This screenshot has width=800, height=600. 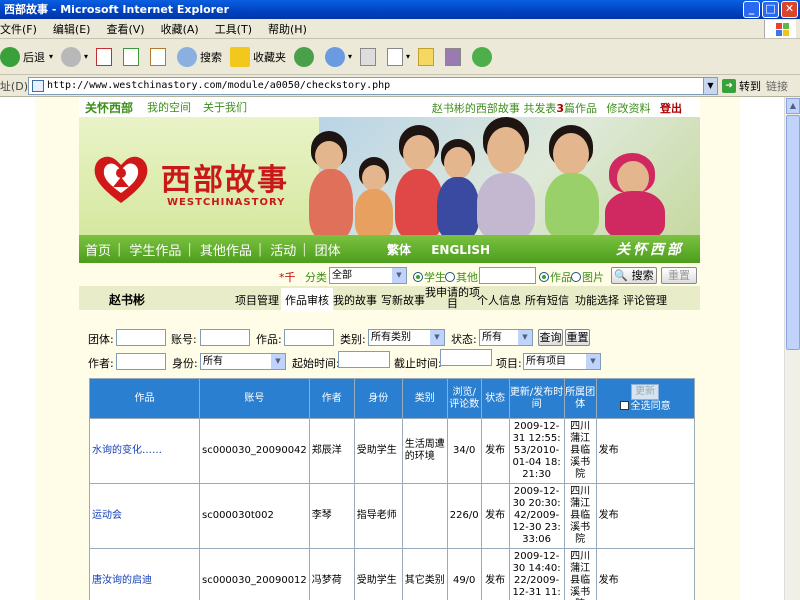 What do you see at coordinates (141, 337) in the screenshot?
I see `group-input` at bounding box center [141, 337].